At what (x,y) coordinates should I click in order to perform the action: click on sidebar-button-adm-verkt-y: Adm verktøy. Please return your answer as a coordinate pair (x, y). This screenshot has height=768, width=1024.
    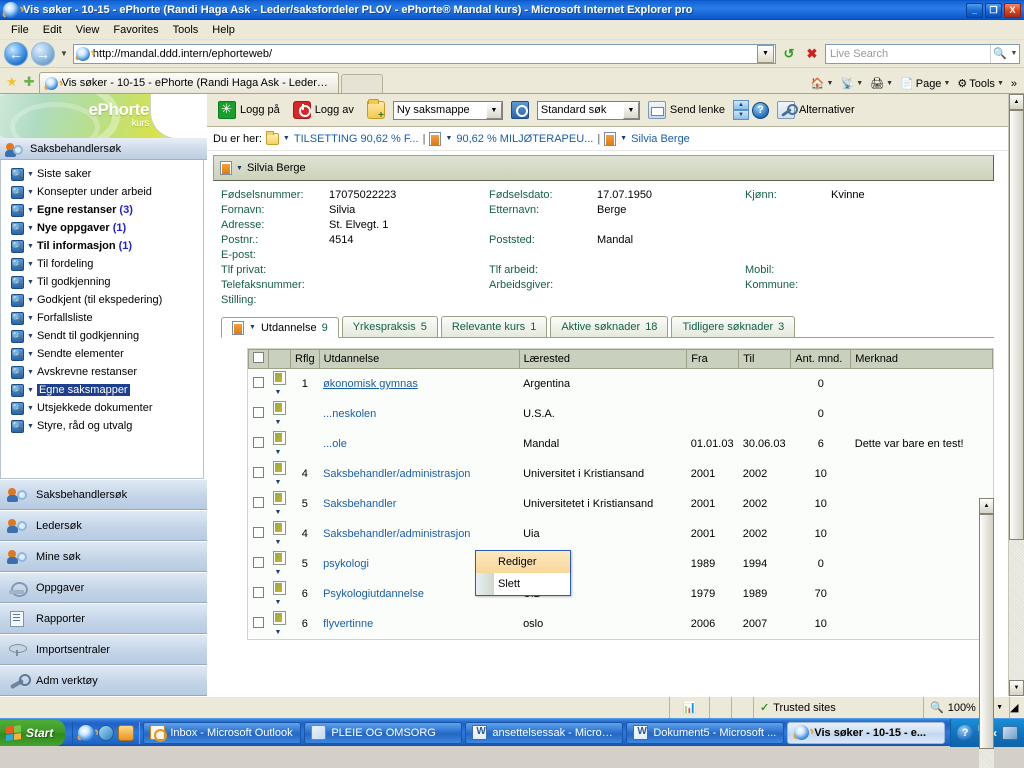
    Looking at the image, I should click on (103, 680).